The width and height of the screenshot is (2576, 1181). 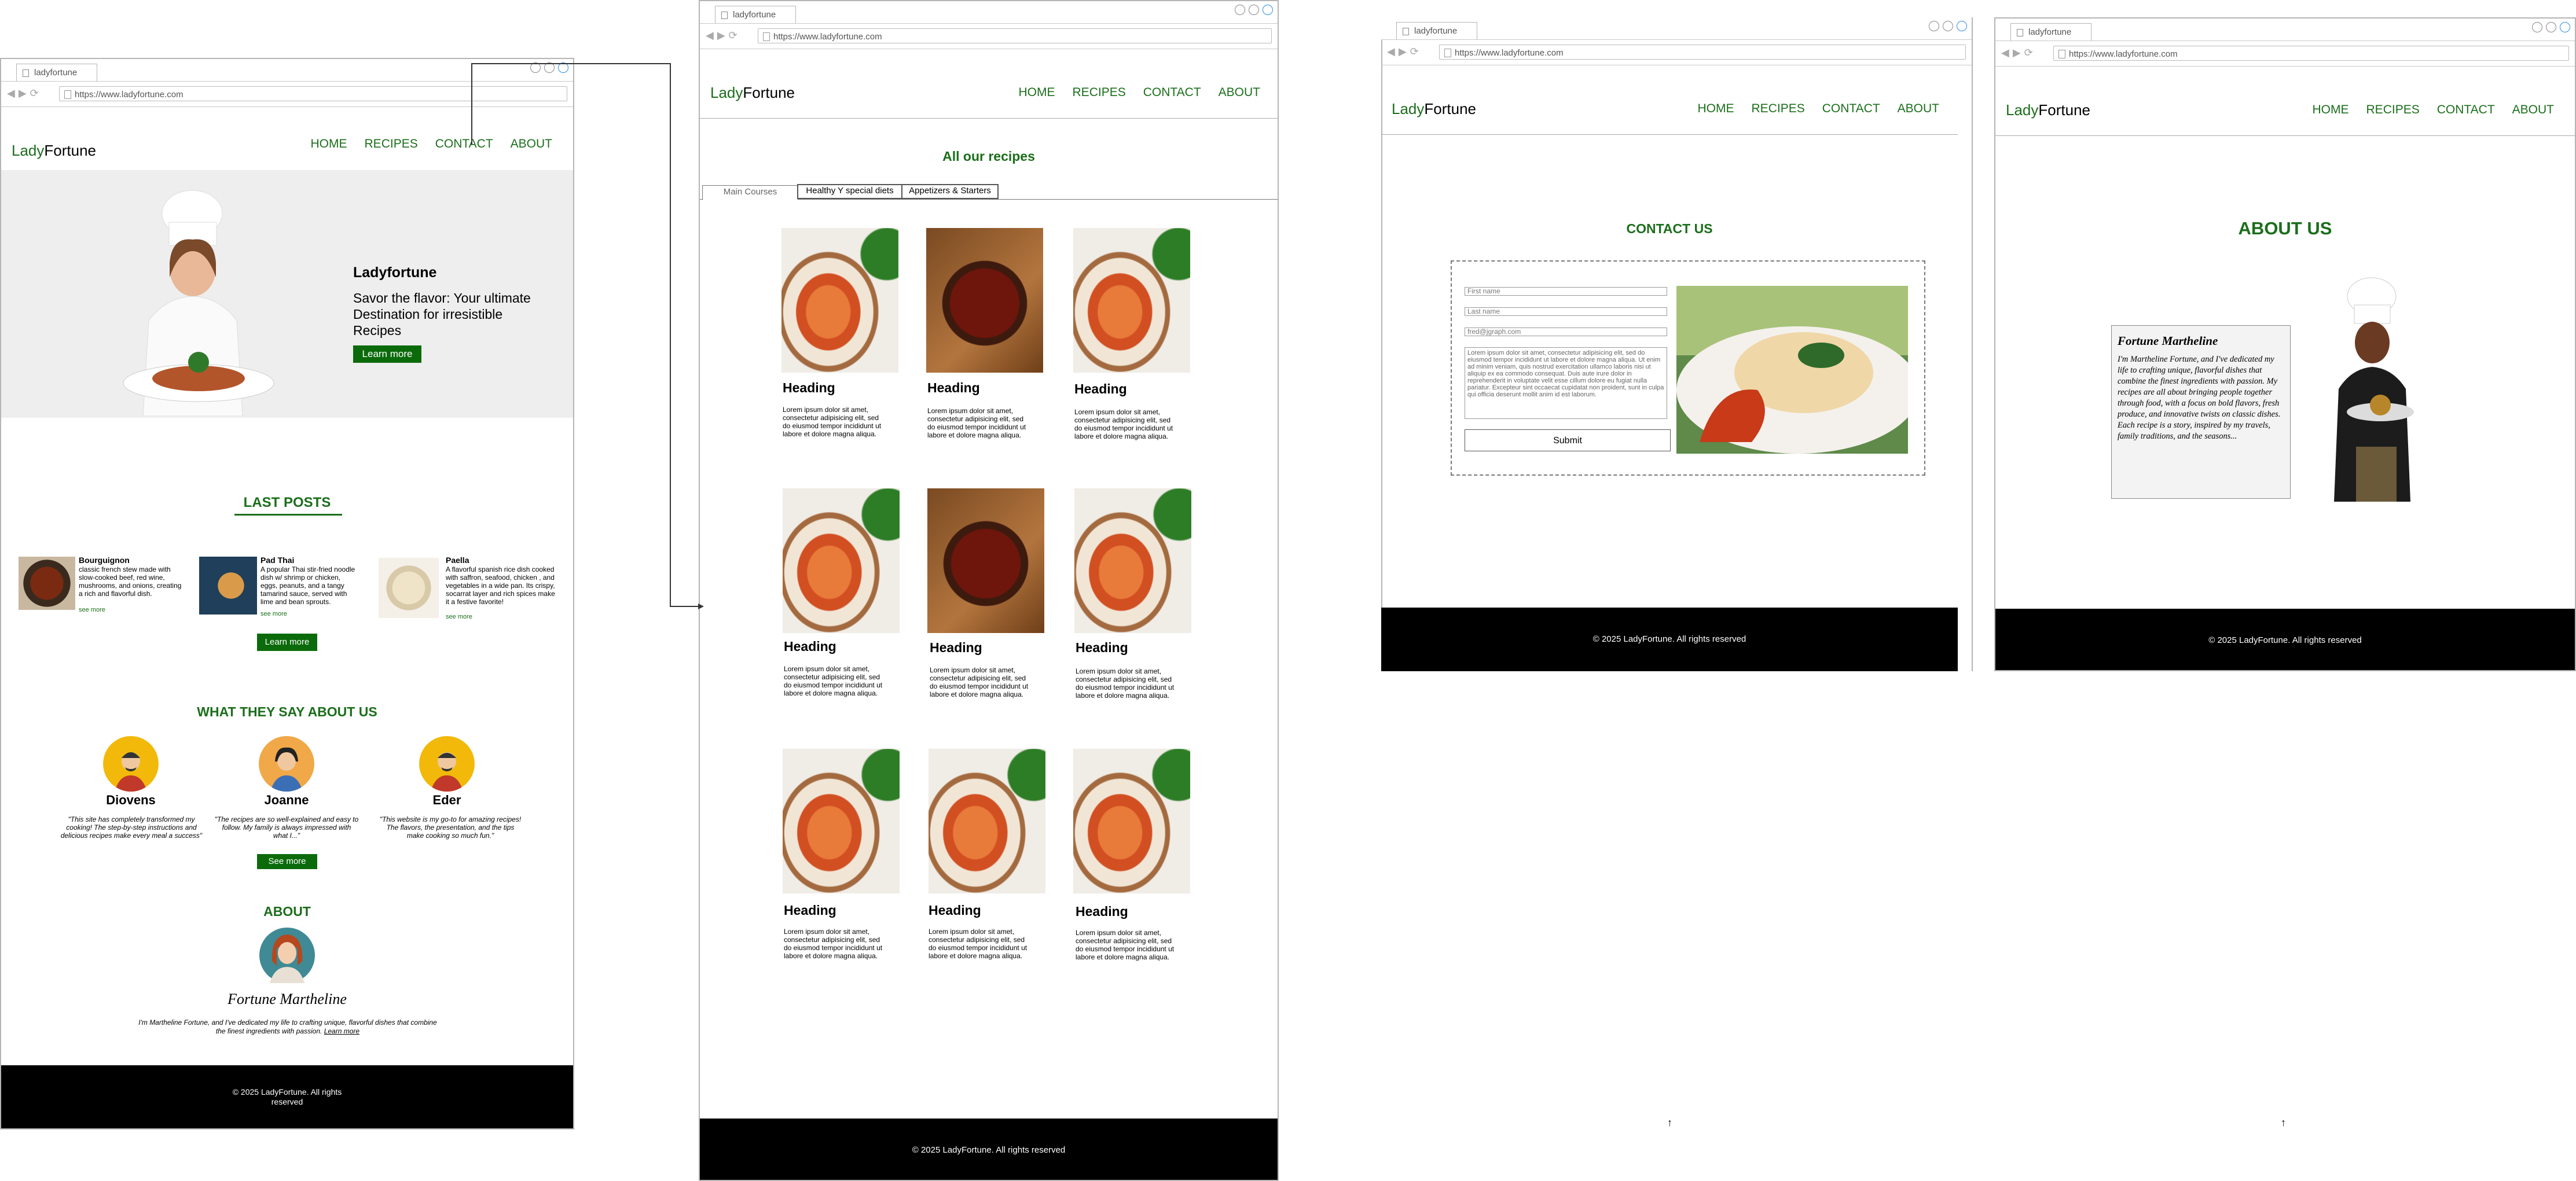 What do you see at coordinates (341, 1031) in the screenshot?
I see `about-learn-more-link: Learn more` at bounding box center [341, 1031].